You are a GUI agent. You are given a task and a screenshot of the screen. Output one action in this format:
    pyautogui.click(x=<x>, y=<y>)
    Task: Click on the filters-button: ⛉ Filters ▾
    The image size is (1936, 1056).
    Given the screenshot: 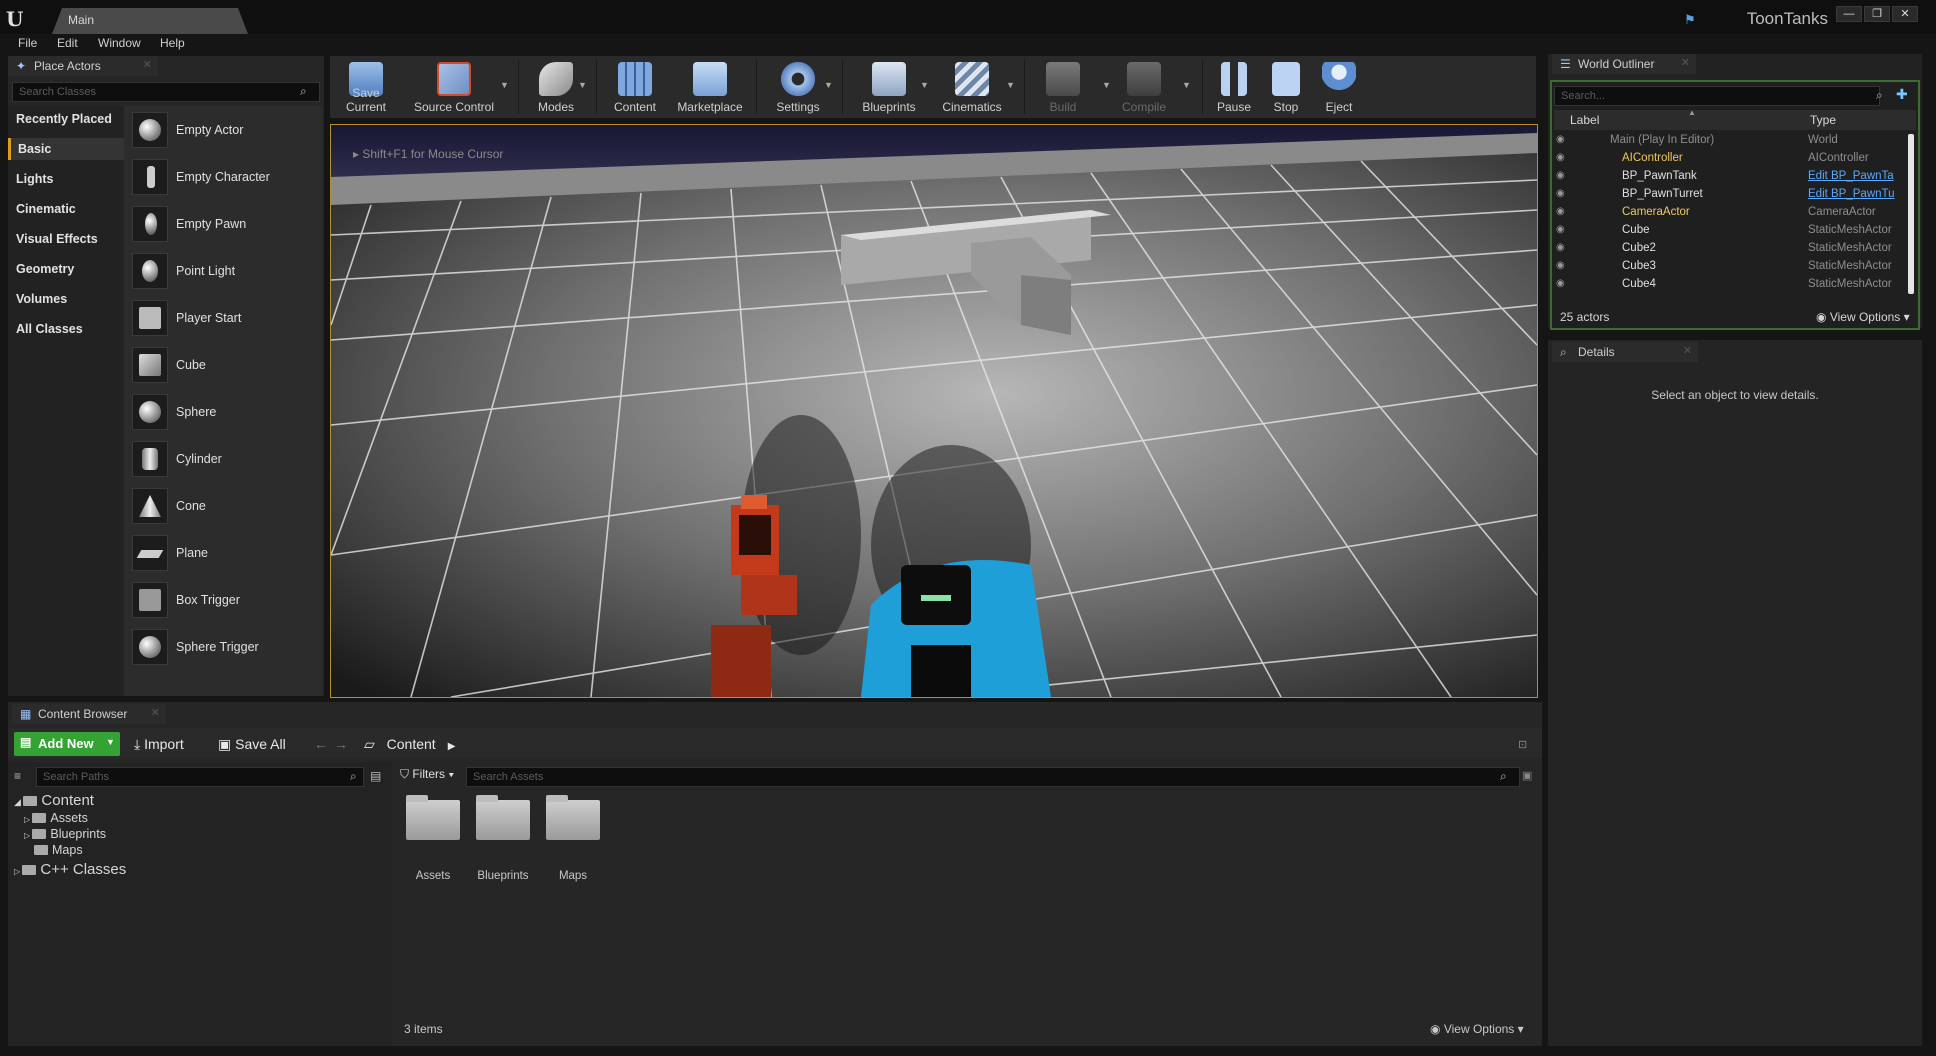 What is the action you would take?
    pyautogui.click(x=433, y=777)
    